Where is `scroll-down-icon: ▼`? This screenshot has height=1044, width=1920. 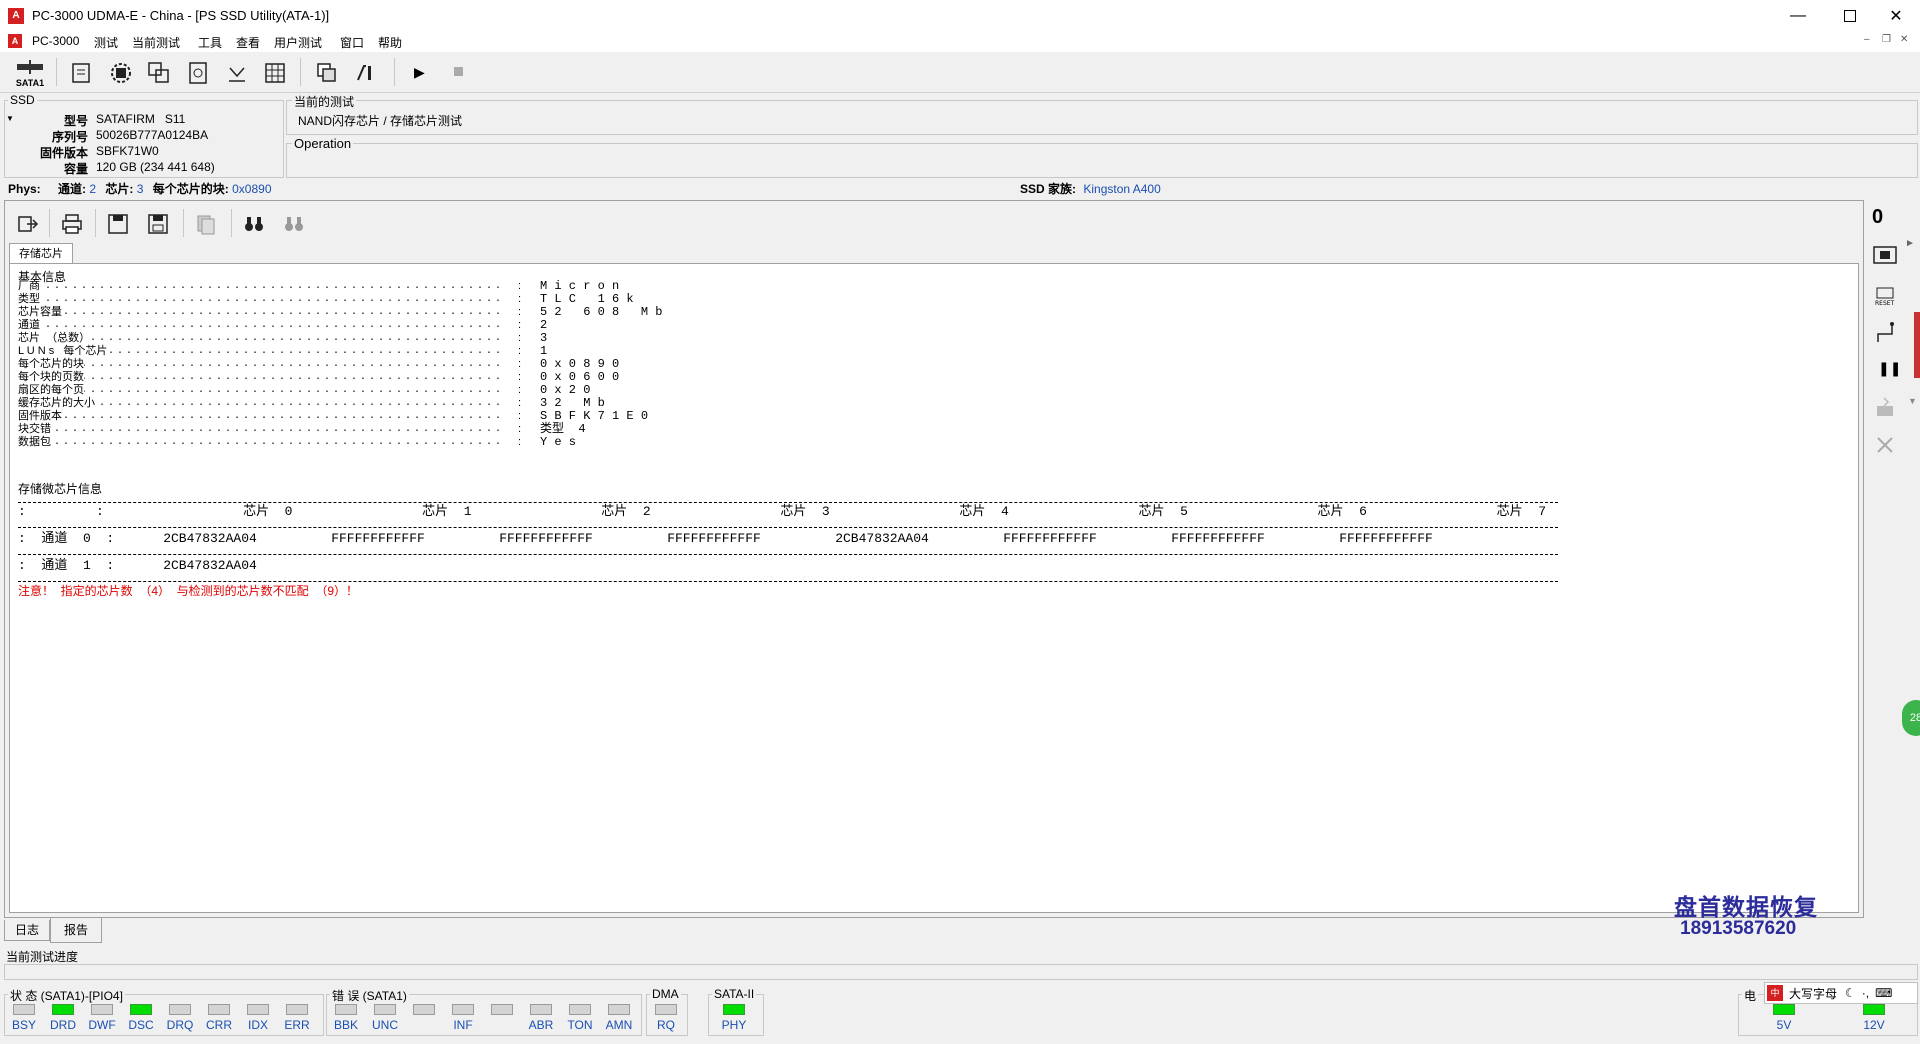
scroll-down-icon: ▼ is located at coordinates (1912, 401).